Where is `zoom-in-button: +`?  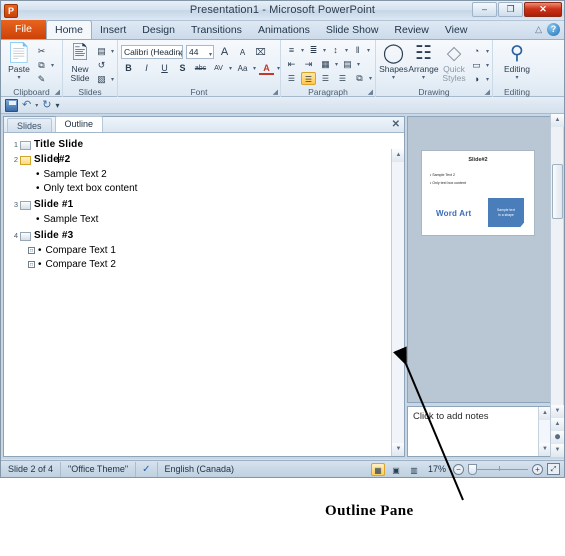
zoom-in-button: + is located at coordinates (537, 469).